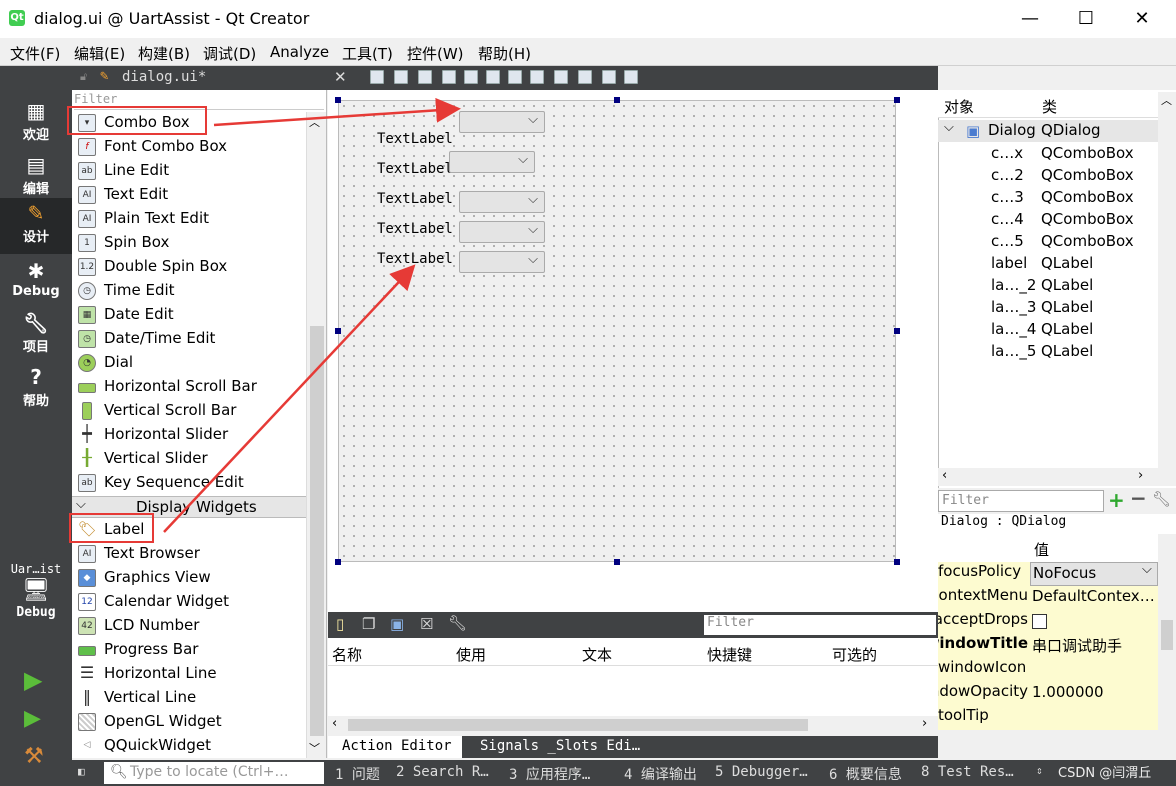 This screenshot has width=1176, height=786. What do you see at coordinates (337, 112) in the screenshot?
I see `arrow-to-combo` at bounding box center [337, 112].